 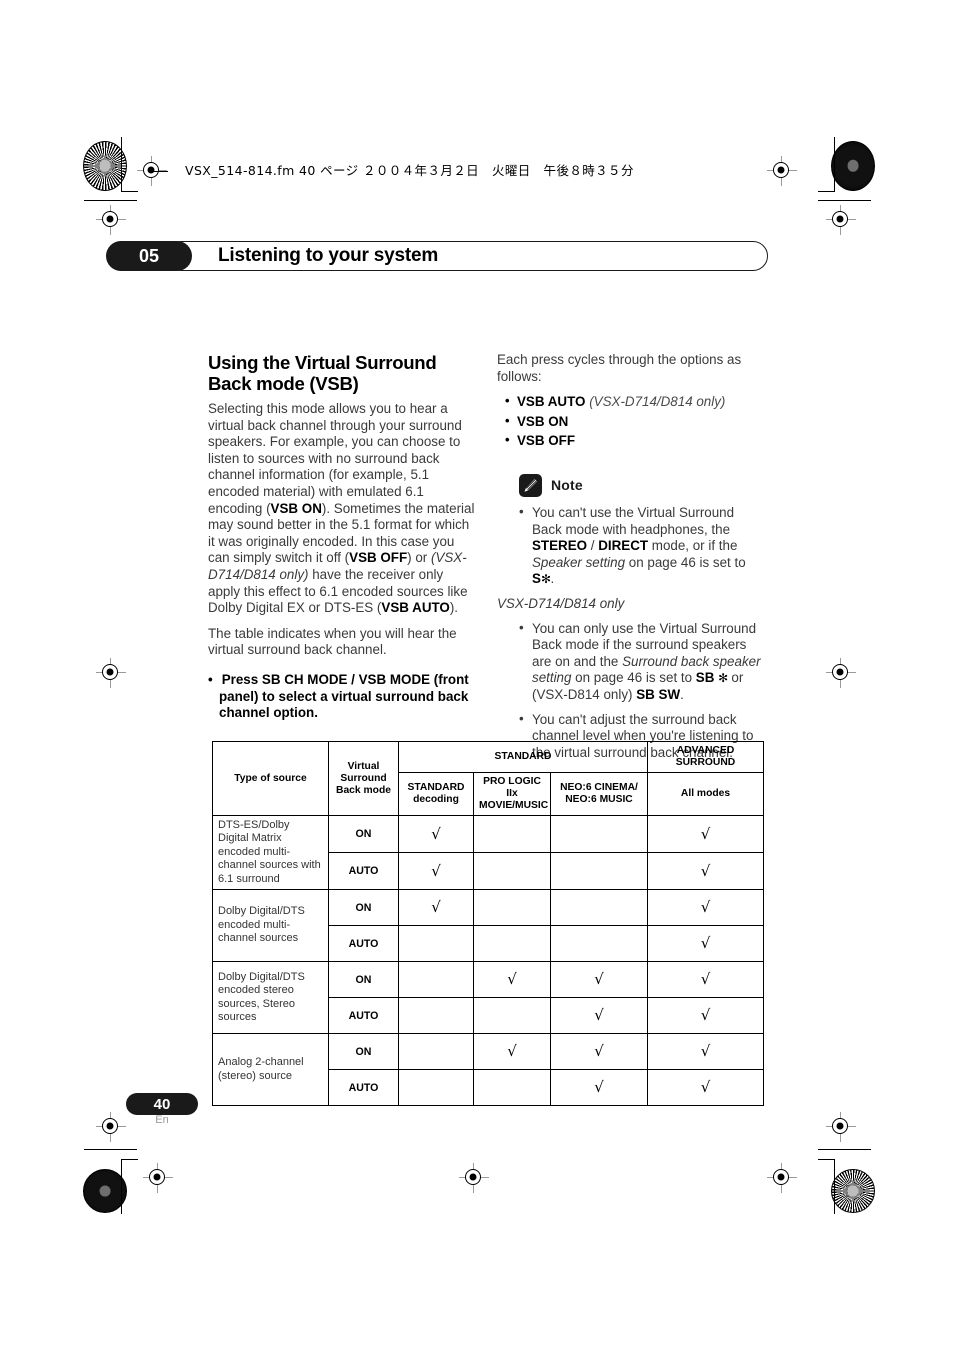 What do you see at coordinates (523, 757) in the screenshot?
I see `th-standard-group: STANDARD` at bounding box center [523, 757].